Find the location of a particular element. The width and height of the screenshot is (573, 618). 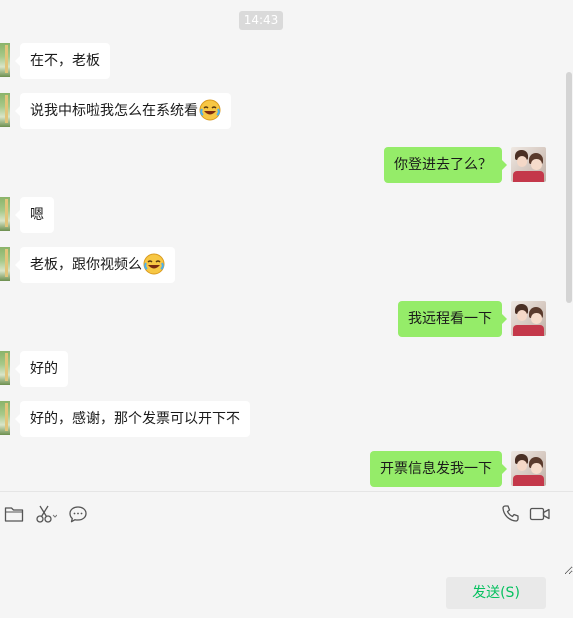

message-text: 好的，感谢，那个发票可以开下不 is located at coordinates (135, 419).